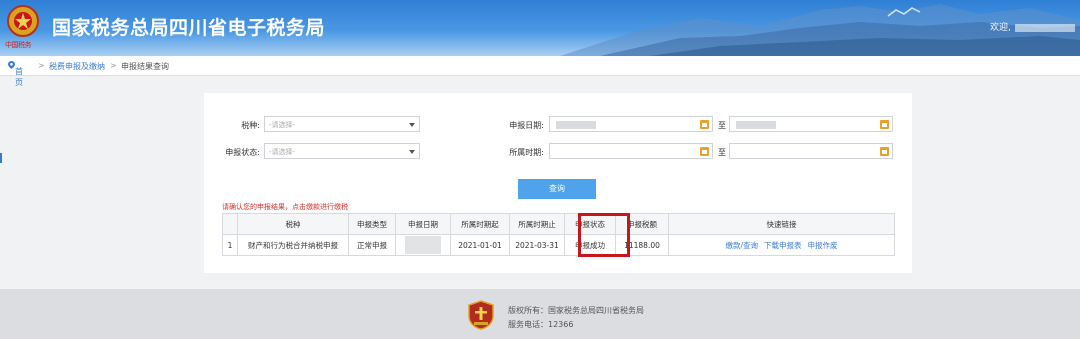 Image resolution: width=1080 pixels, height=339 pixels. What do you see at coordinates (631, 151) in the screenshot?
I see `period-start-input` at bounding box center [631, 151].